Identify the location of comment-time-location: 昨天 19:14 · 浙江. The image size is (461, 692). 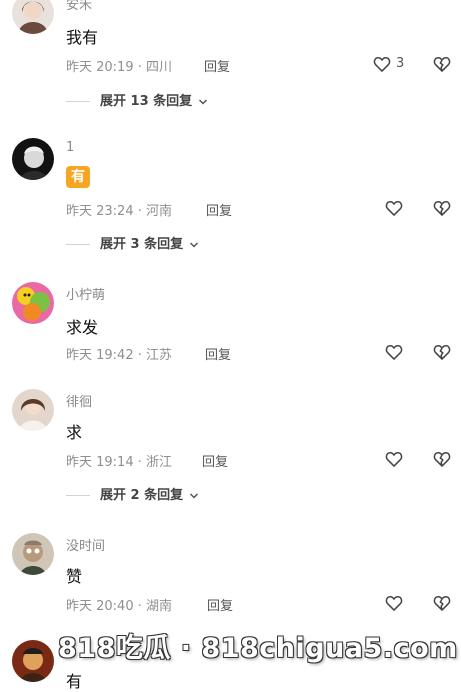
(119, 462).